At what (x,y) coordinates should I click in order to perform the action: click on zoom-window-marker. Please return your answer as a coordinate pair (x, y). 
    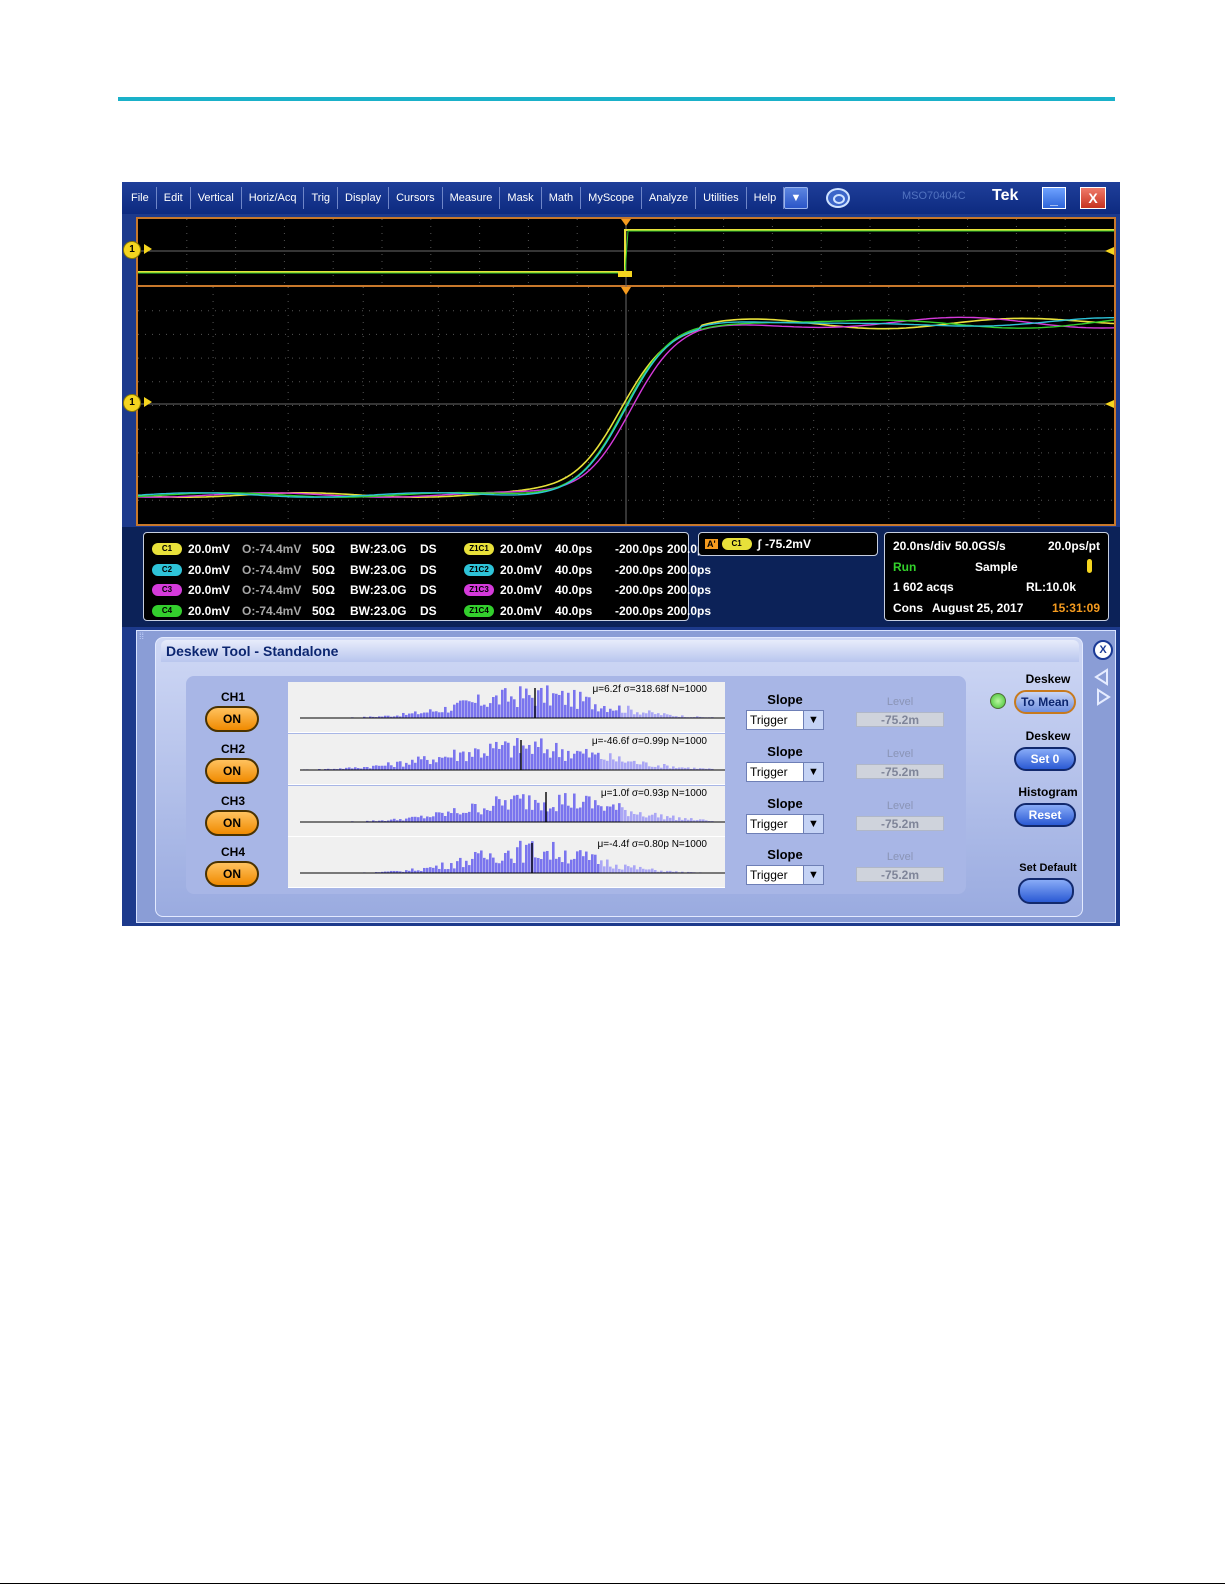
    Looking at the image, I should click on (625, 274).